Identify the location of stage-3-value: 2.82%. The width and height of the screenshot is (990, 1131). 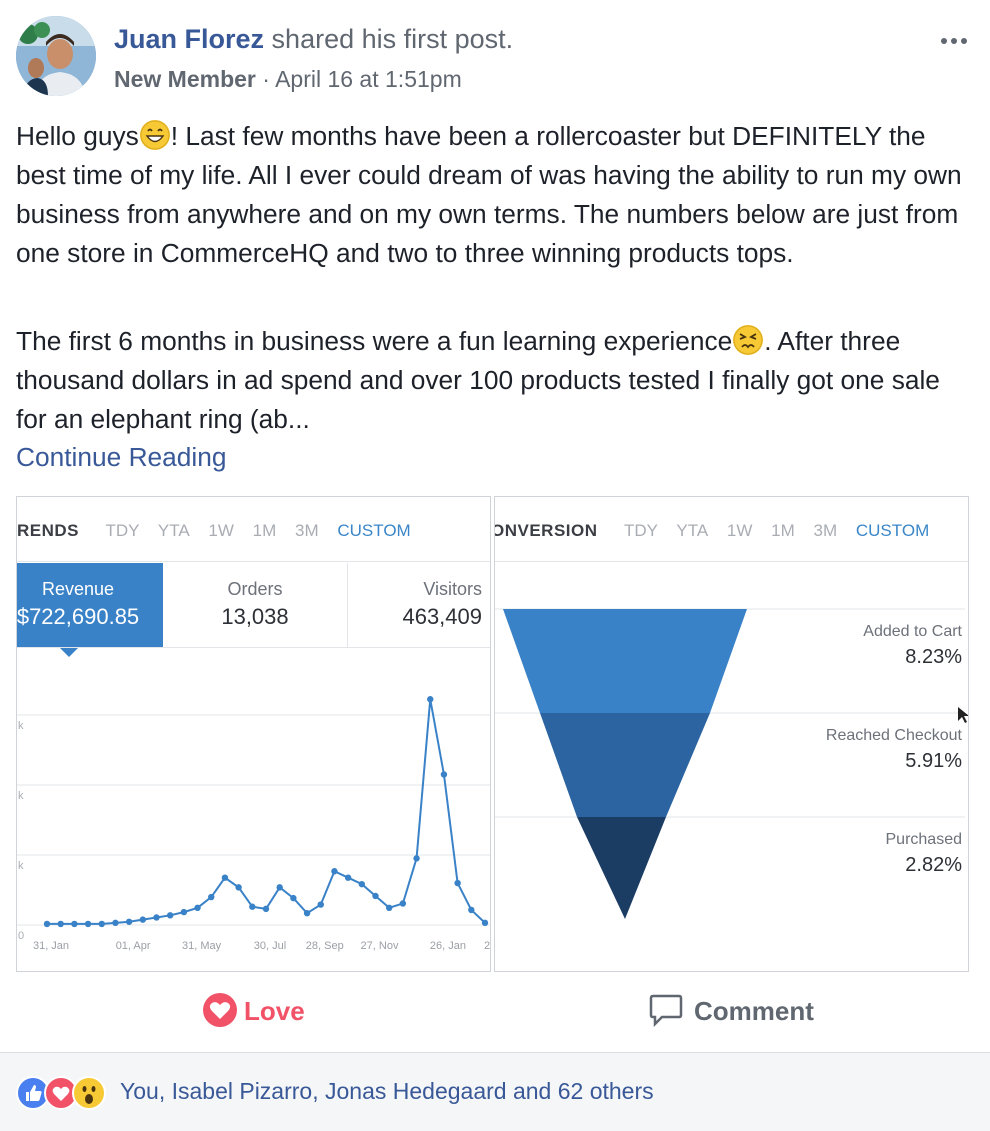
(933, 865).